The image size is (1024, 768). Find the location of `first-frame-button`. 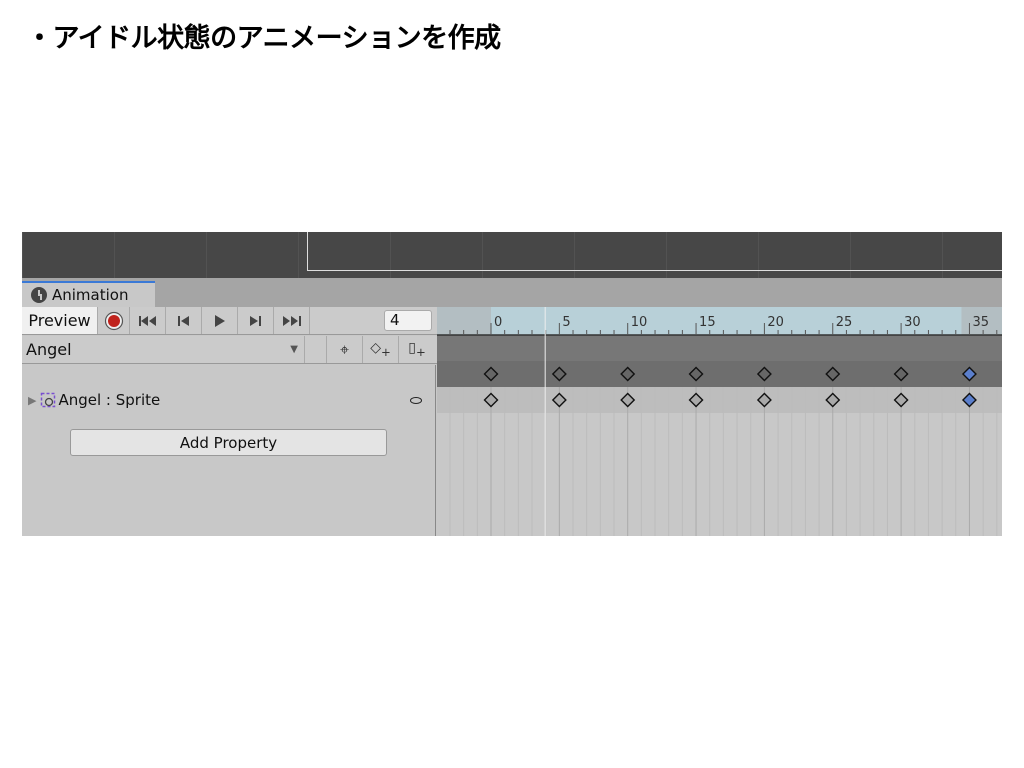

first-frame-button is located at coordinates (148, 320).